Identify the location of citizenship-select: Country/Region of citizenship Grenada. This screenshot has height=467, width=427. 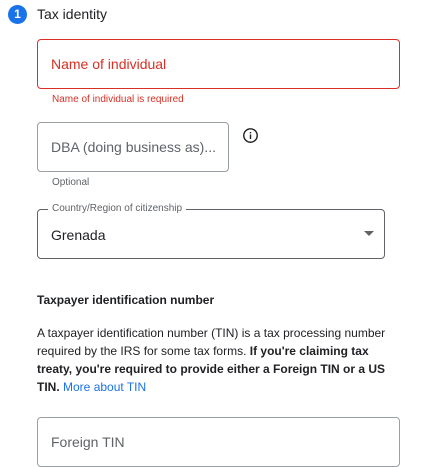
(211, 231).